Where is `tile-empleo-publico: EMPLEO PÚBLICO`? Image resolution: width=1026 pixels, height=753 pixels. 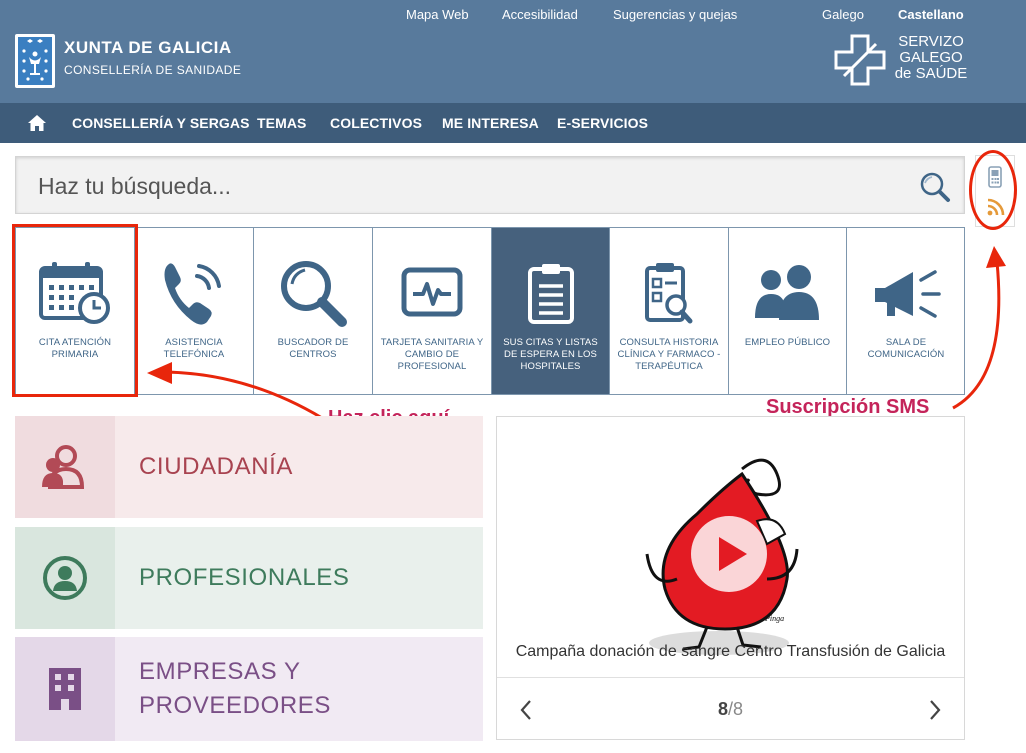 tile-empleo-publico: EMPLEO PÚBLICO is located at coordinates (788, 311).